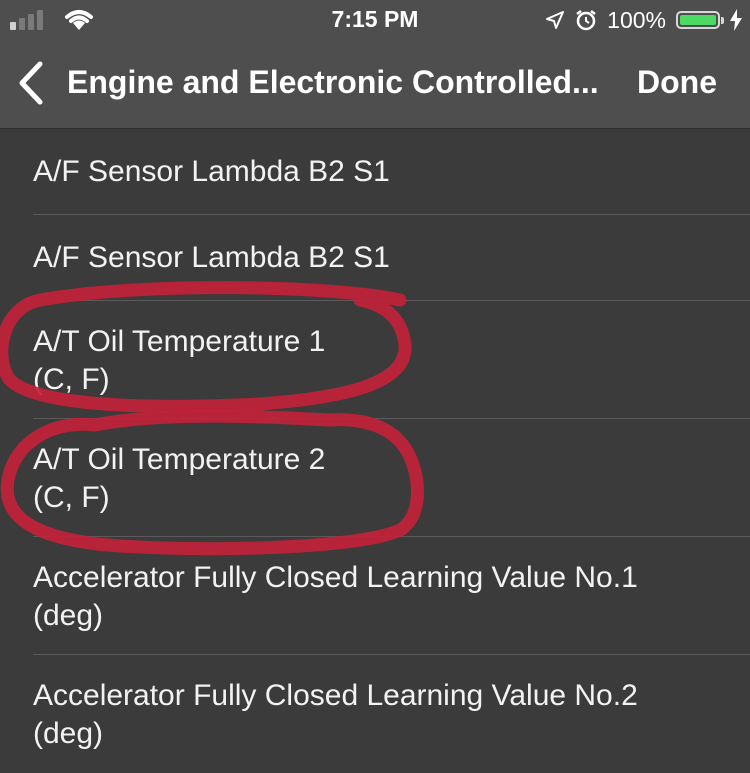 The image size is (750, 773). Describe the element at coordinates (32, 83) in the screenshot. I see `back-chevron-icon` at that location.